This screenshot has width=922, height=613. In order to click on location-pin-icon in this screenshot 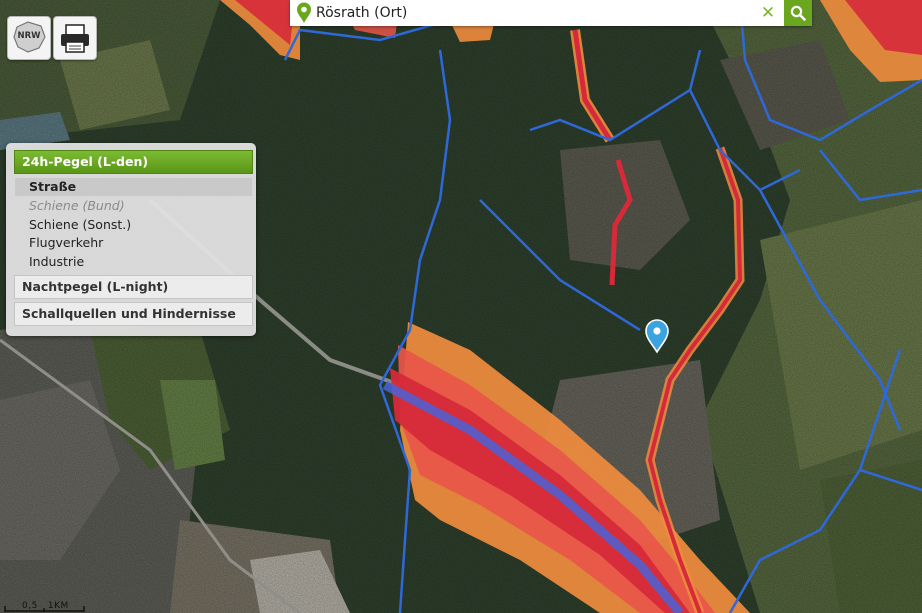, I will do `click(304, 13)`.